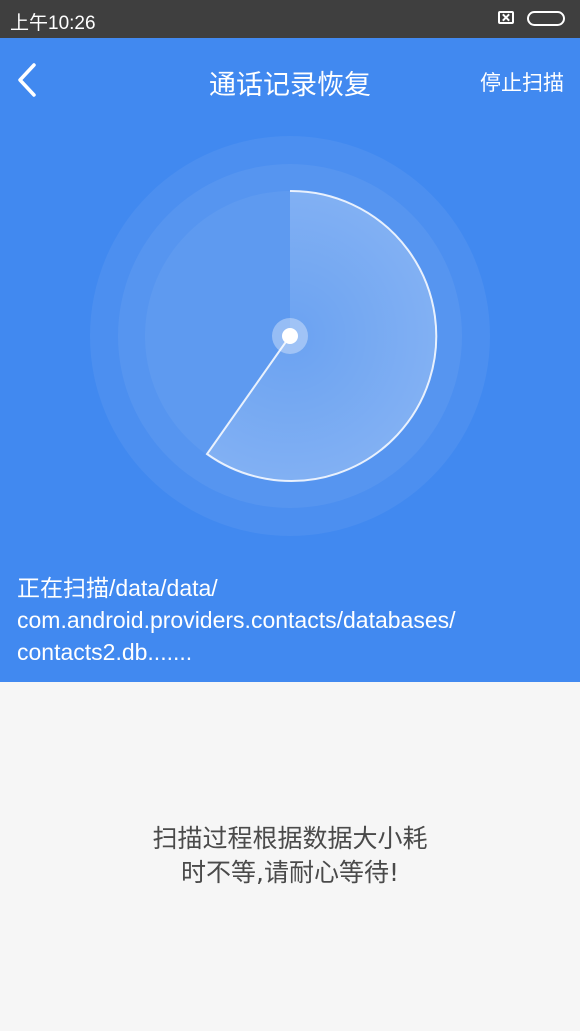  Describe the element at coordinates (290, 336) in the screenshot. I see `radar-center-dot` at that location.